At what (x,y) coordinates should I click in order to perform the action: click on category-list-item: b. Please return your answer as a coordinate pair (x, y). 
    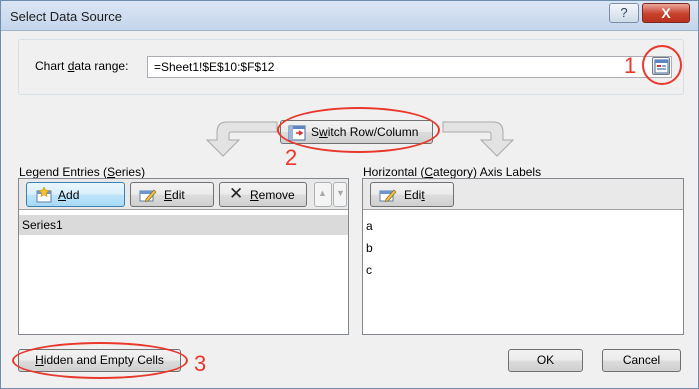
    Looking at the image, I should click on (523, 248).